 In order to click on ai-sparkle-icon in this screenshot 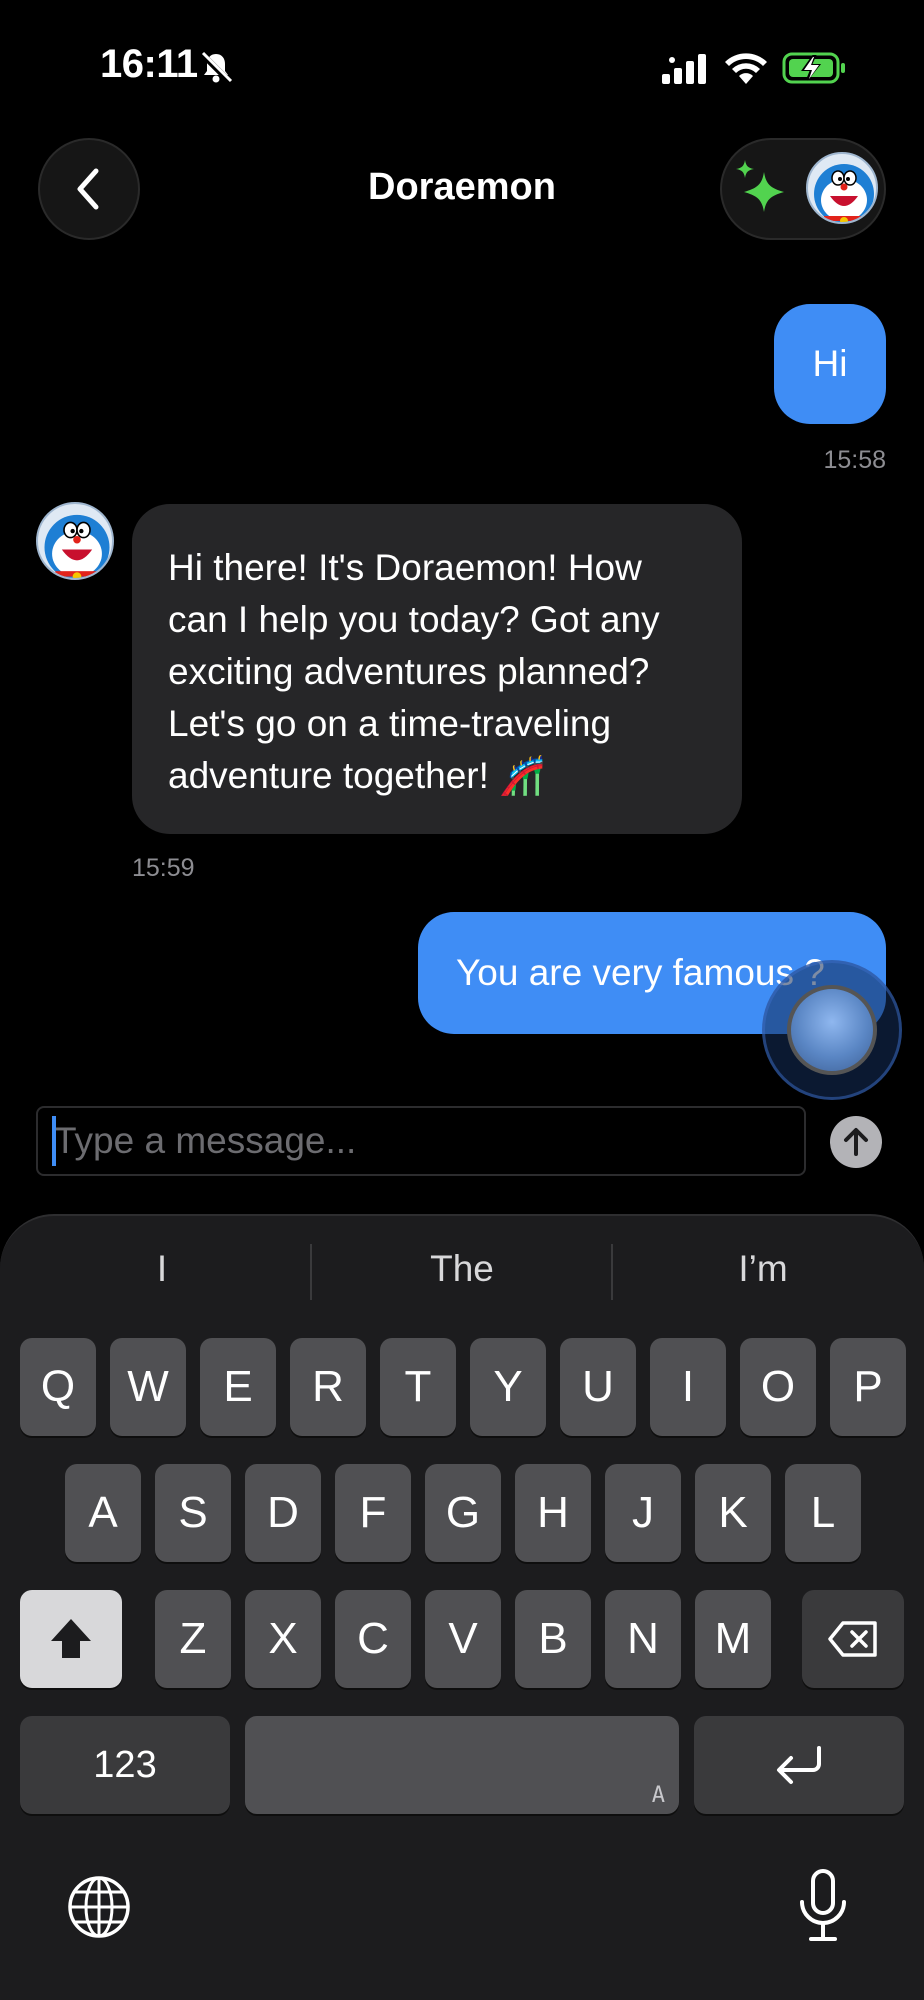, I will do `click(761, 189)`.